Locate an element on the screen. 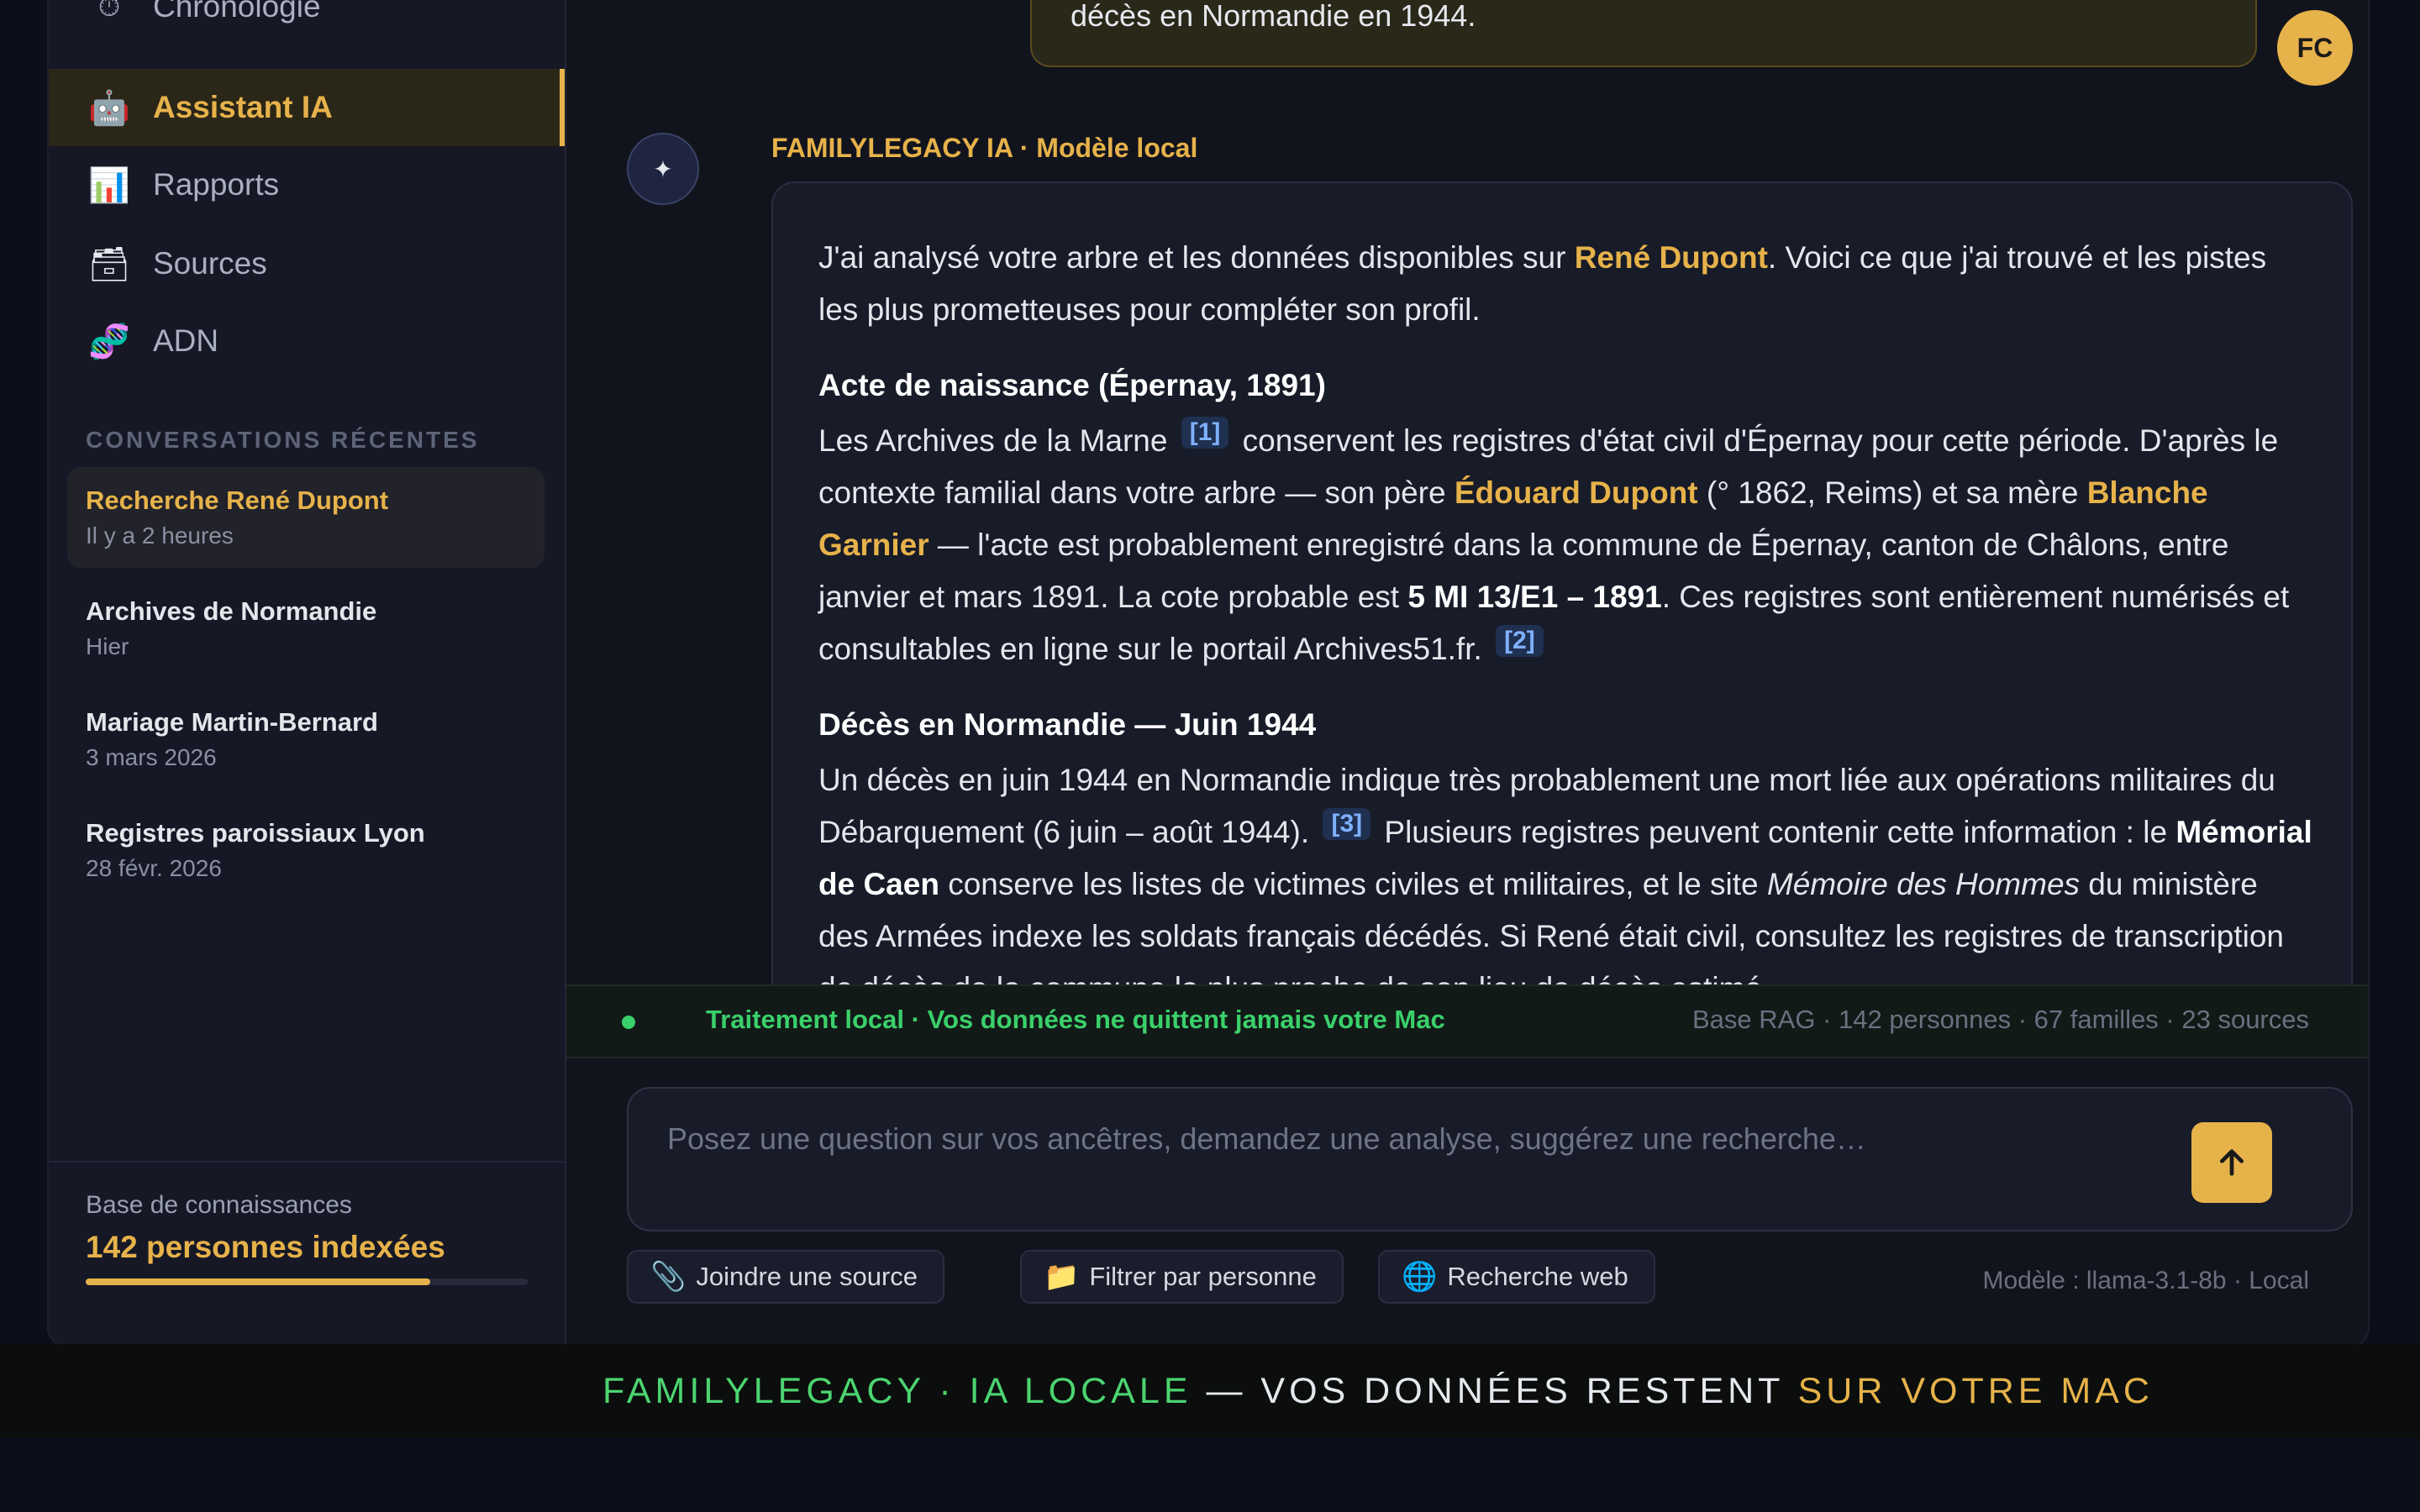 This screenshot has height=1512, width=2420. knowledge-base-count: 142 personnes indexées is located at coordinates (265, 1247).